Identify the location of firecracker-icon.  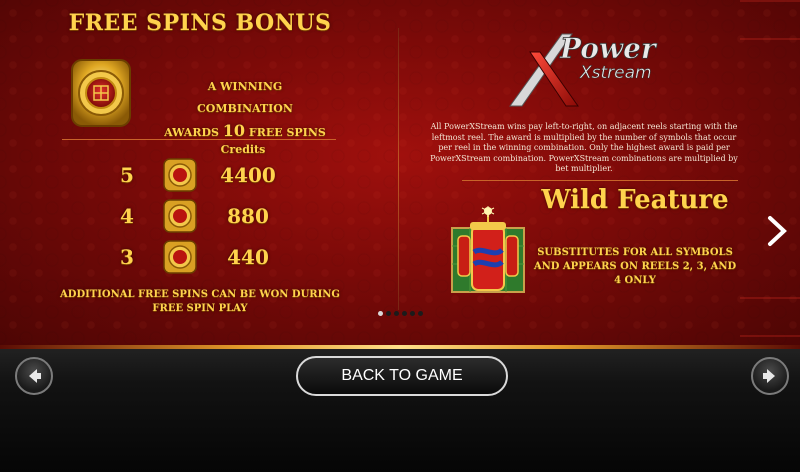
(488, 249).